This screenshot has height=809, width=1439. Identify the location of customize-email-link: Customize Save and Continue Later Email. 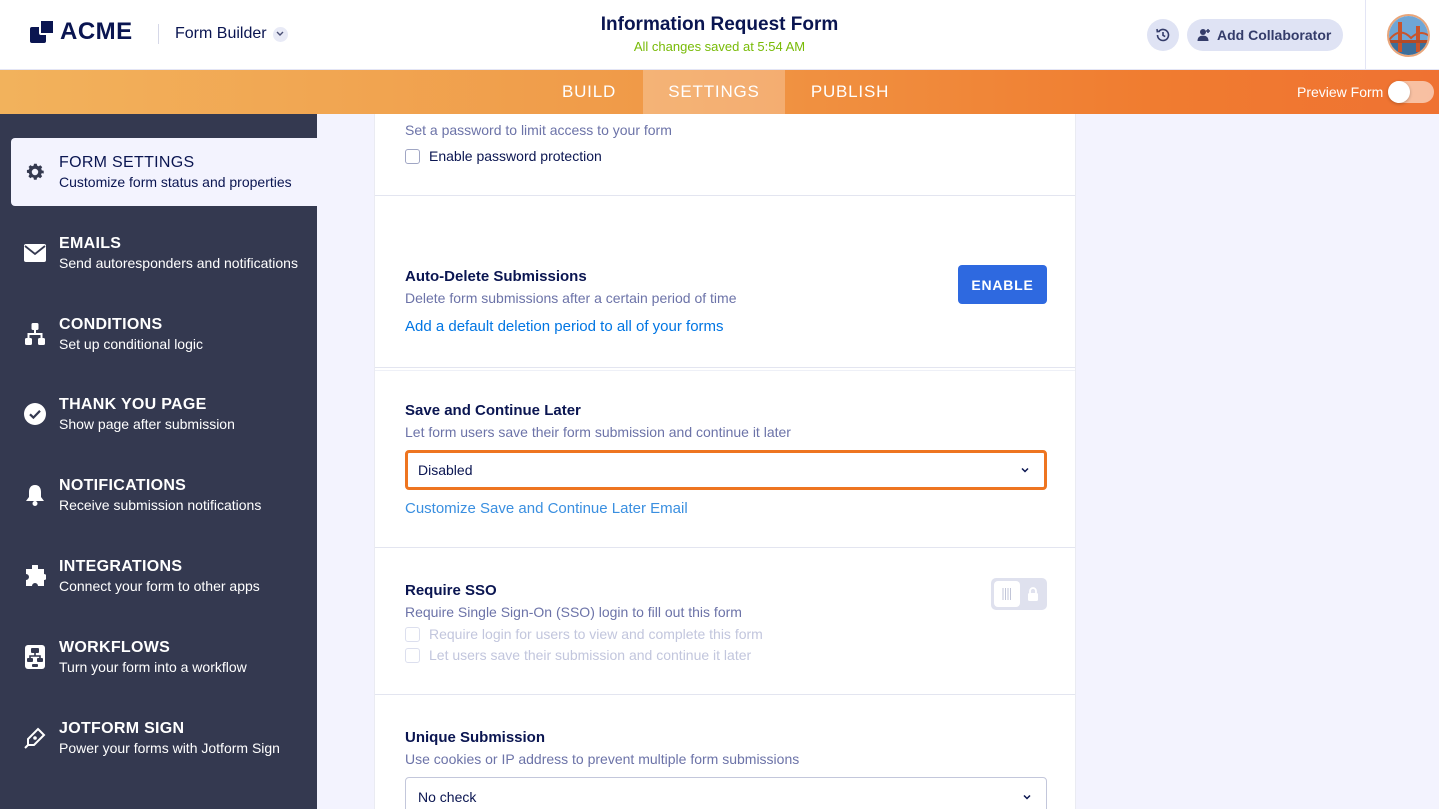
(546, 508).